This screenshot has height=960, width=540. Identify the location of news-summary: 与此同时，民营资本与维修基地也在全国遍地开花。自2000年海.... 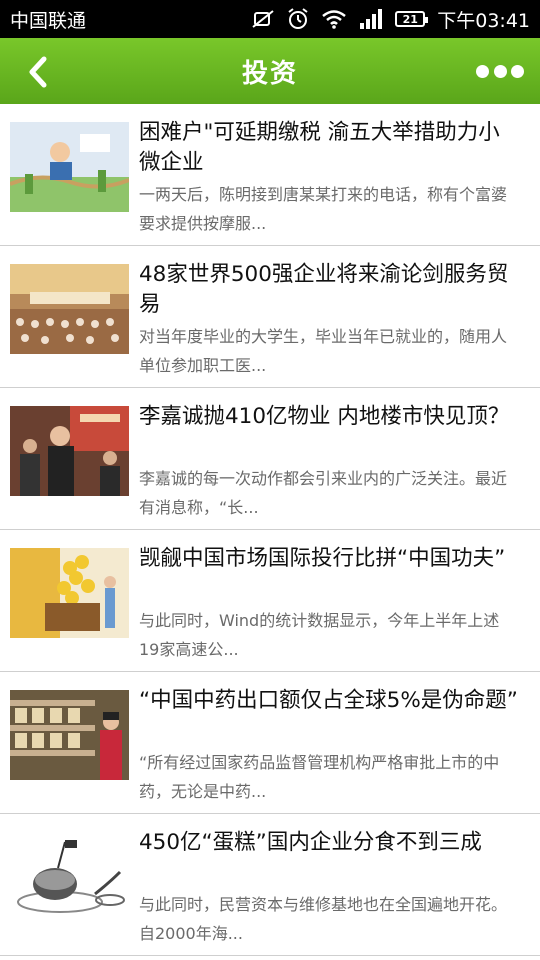
(323, 919).